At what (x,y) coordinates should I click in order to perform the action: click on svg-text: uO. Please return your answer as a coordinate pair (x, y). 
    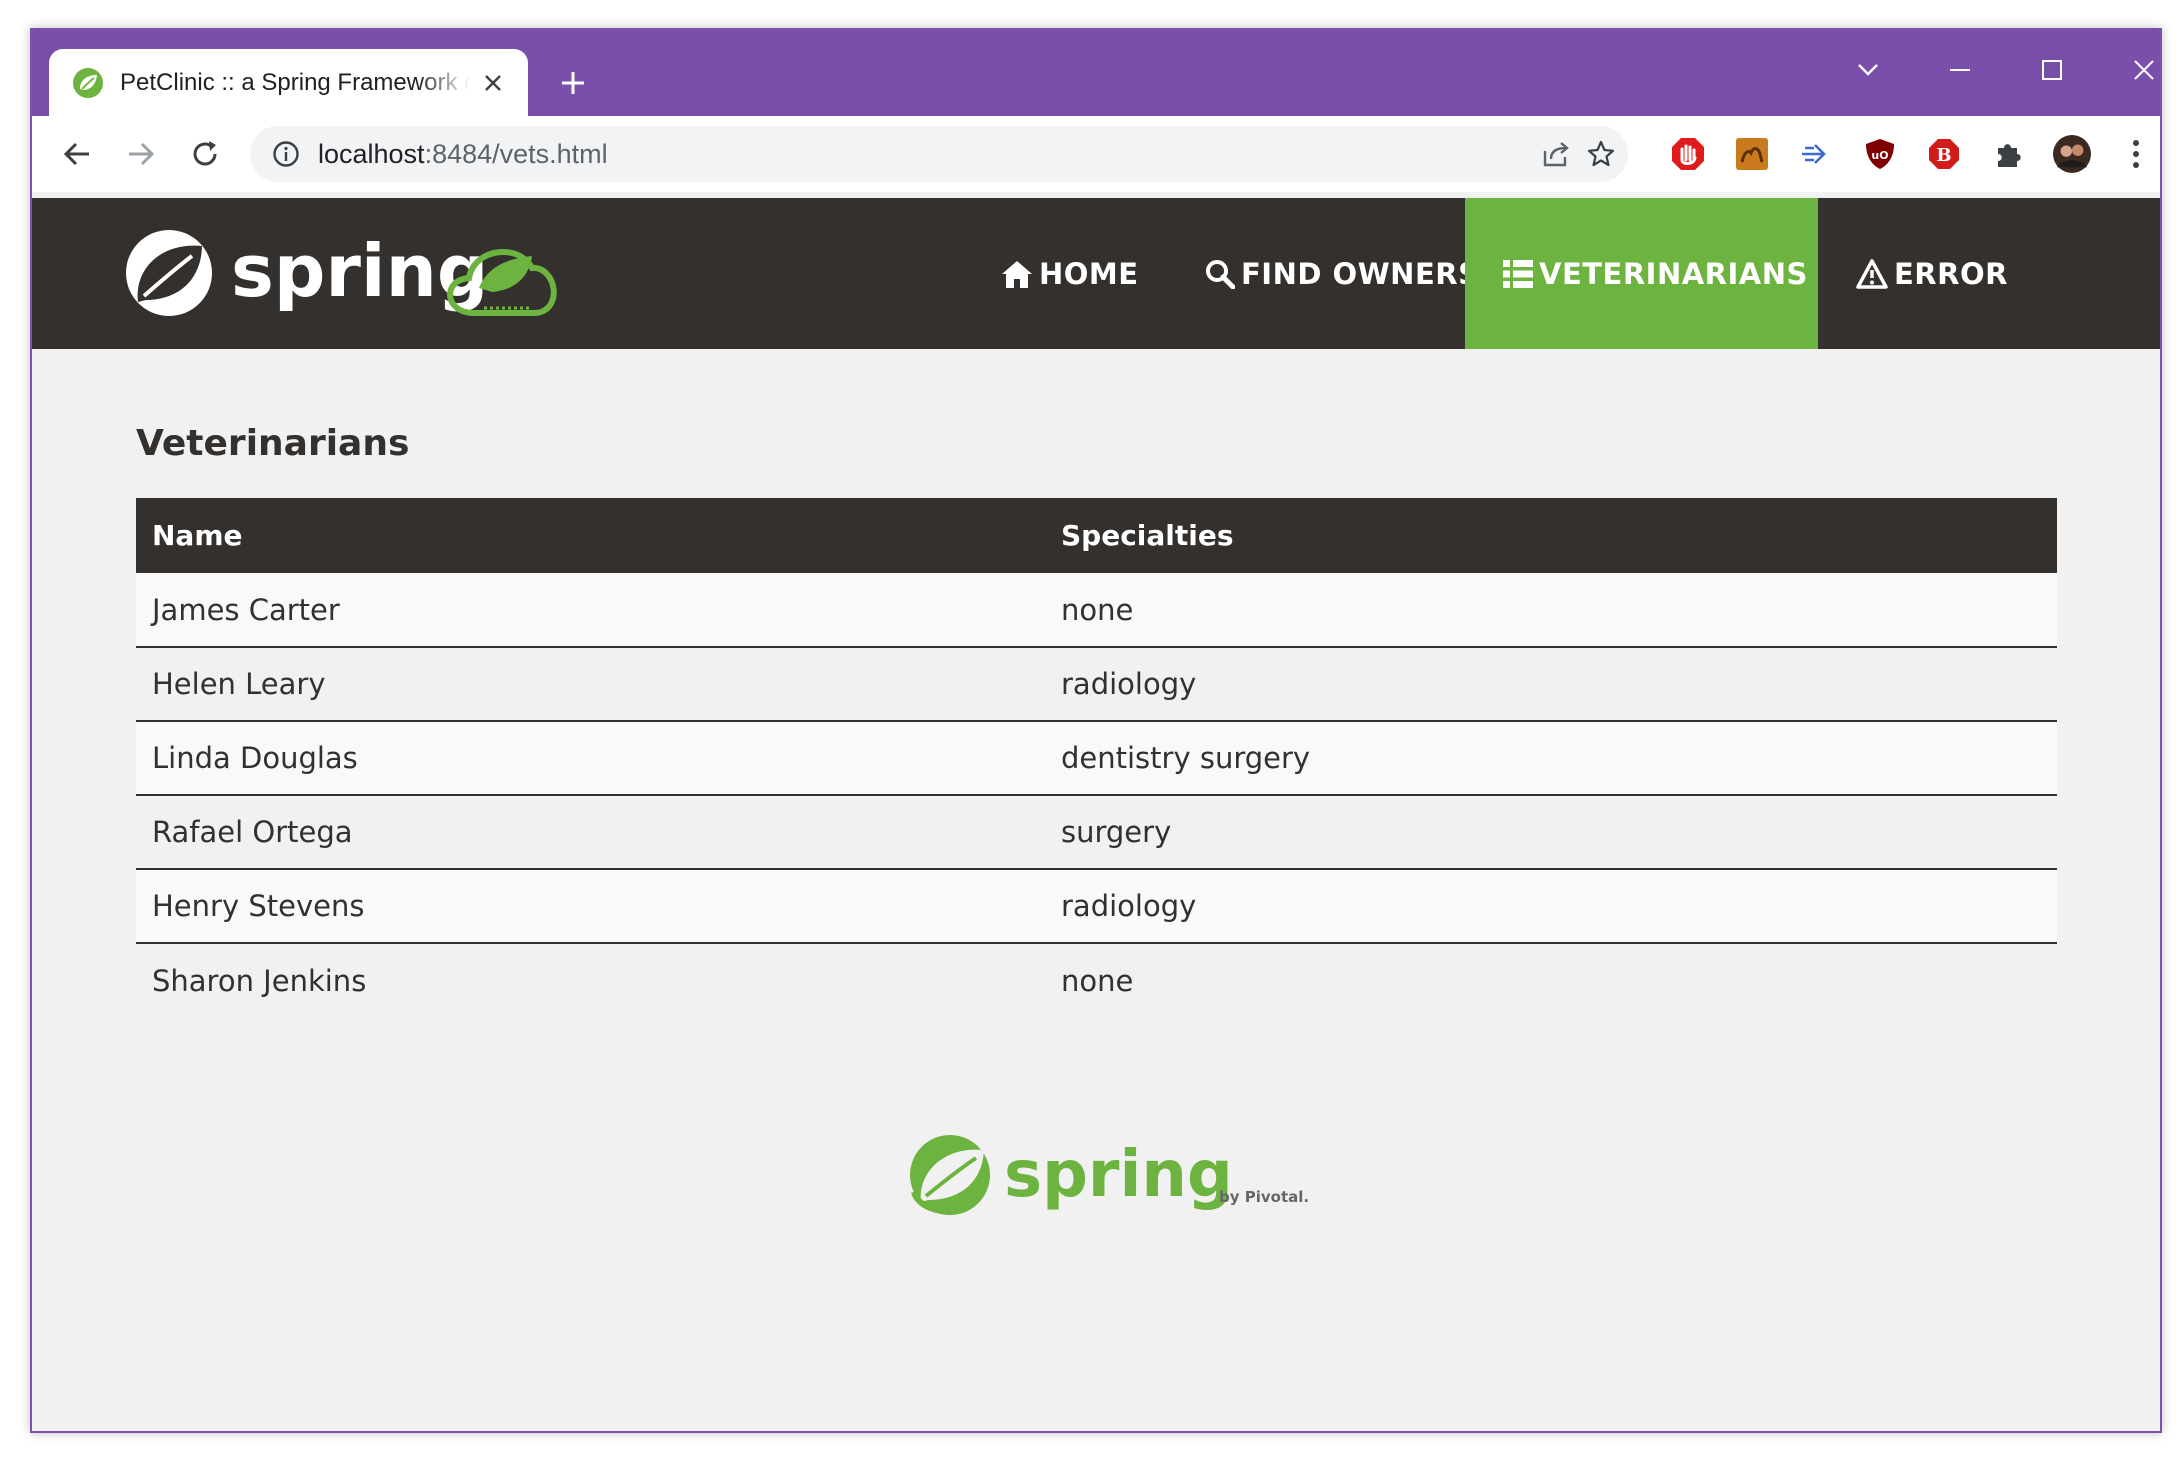
    Looking at the image, I should click on (1879, 155).